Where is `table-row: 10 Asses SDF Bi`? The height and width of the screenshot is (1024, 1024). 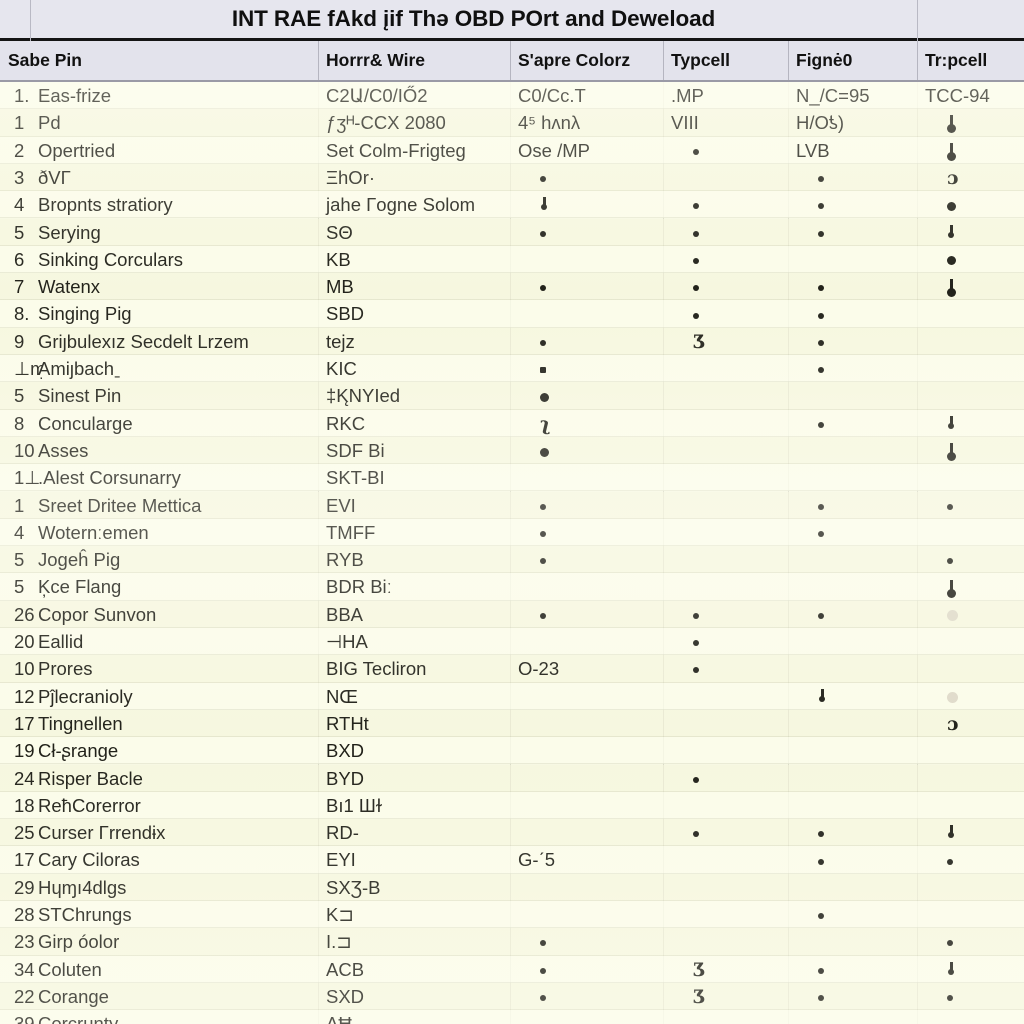
table-row: 10 Asses SDF Bi is located at coordinates (512, 450).